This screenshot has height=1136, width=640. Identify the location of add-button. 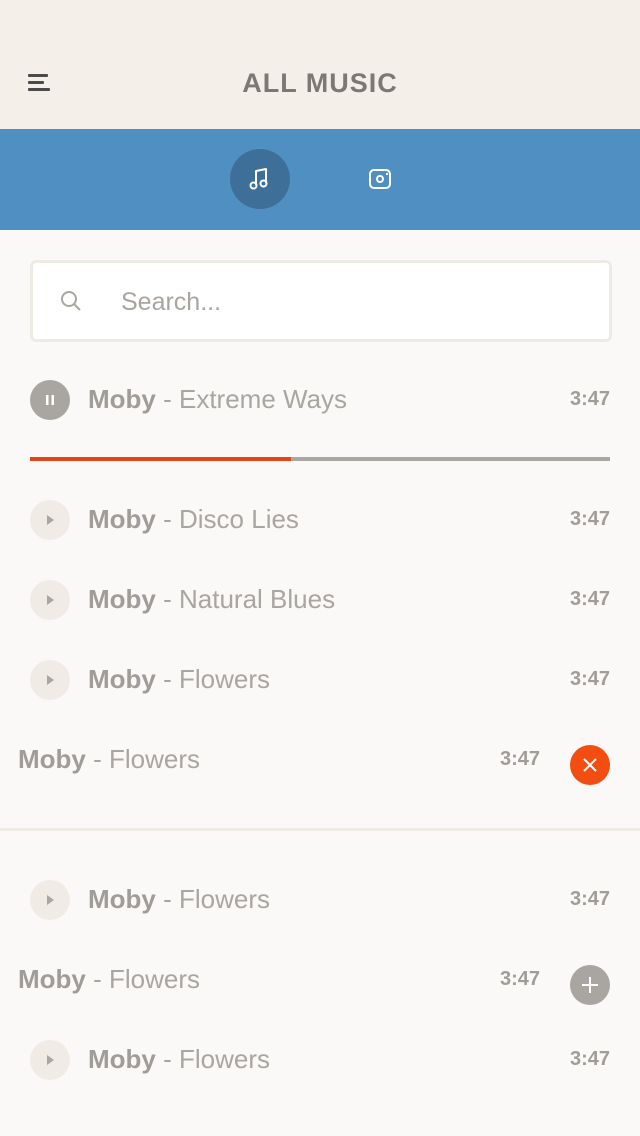
(590, 985).